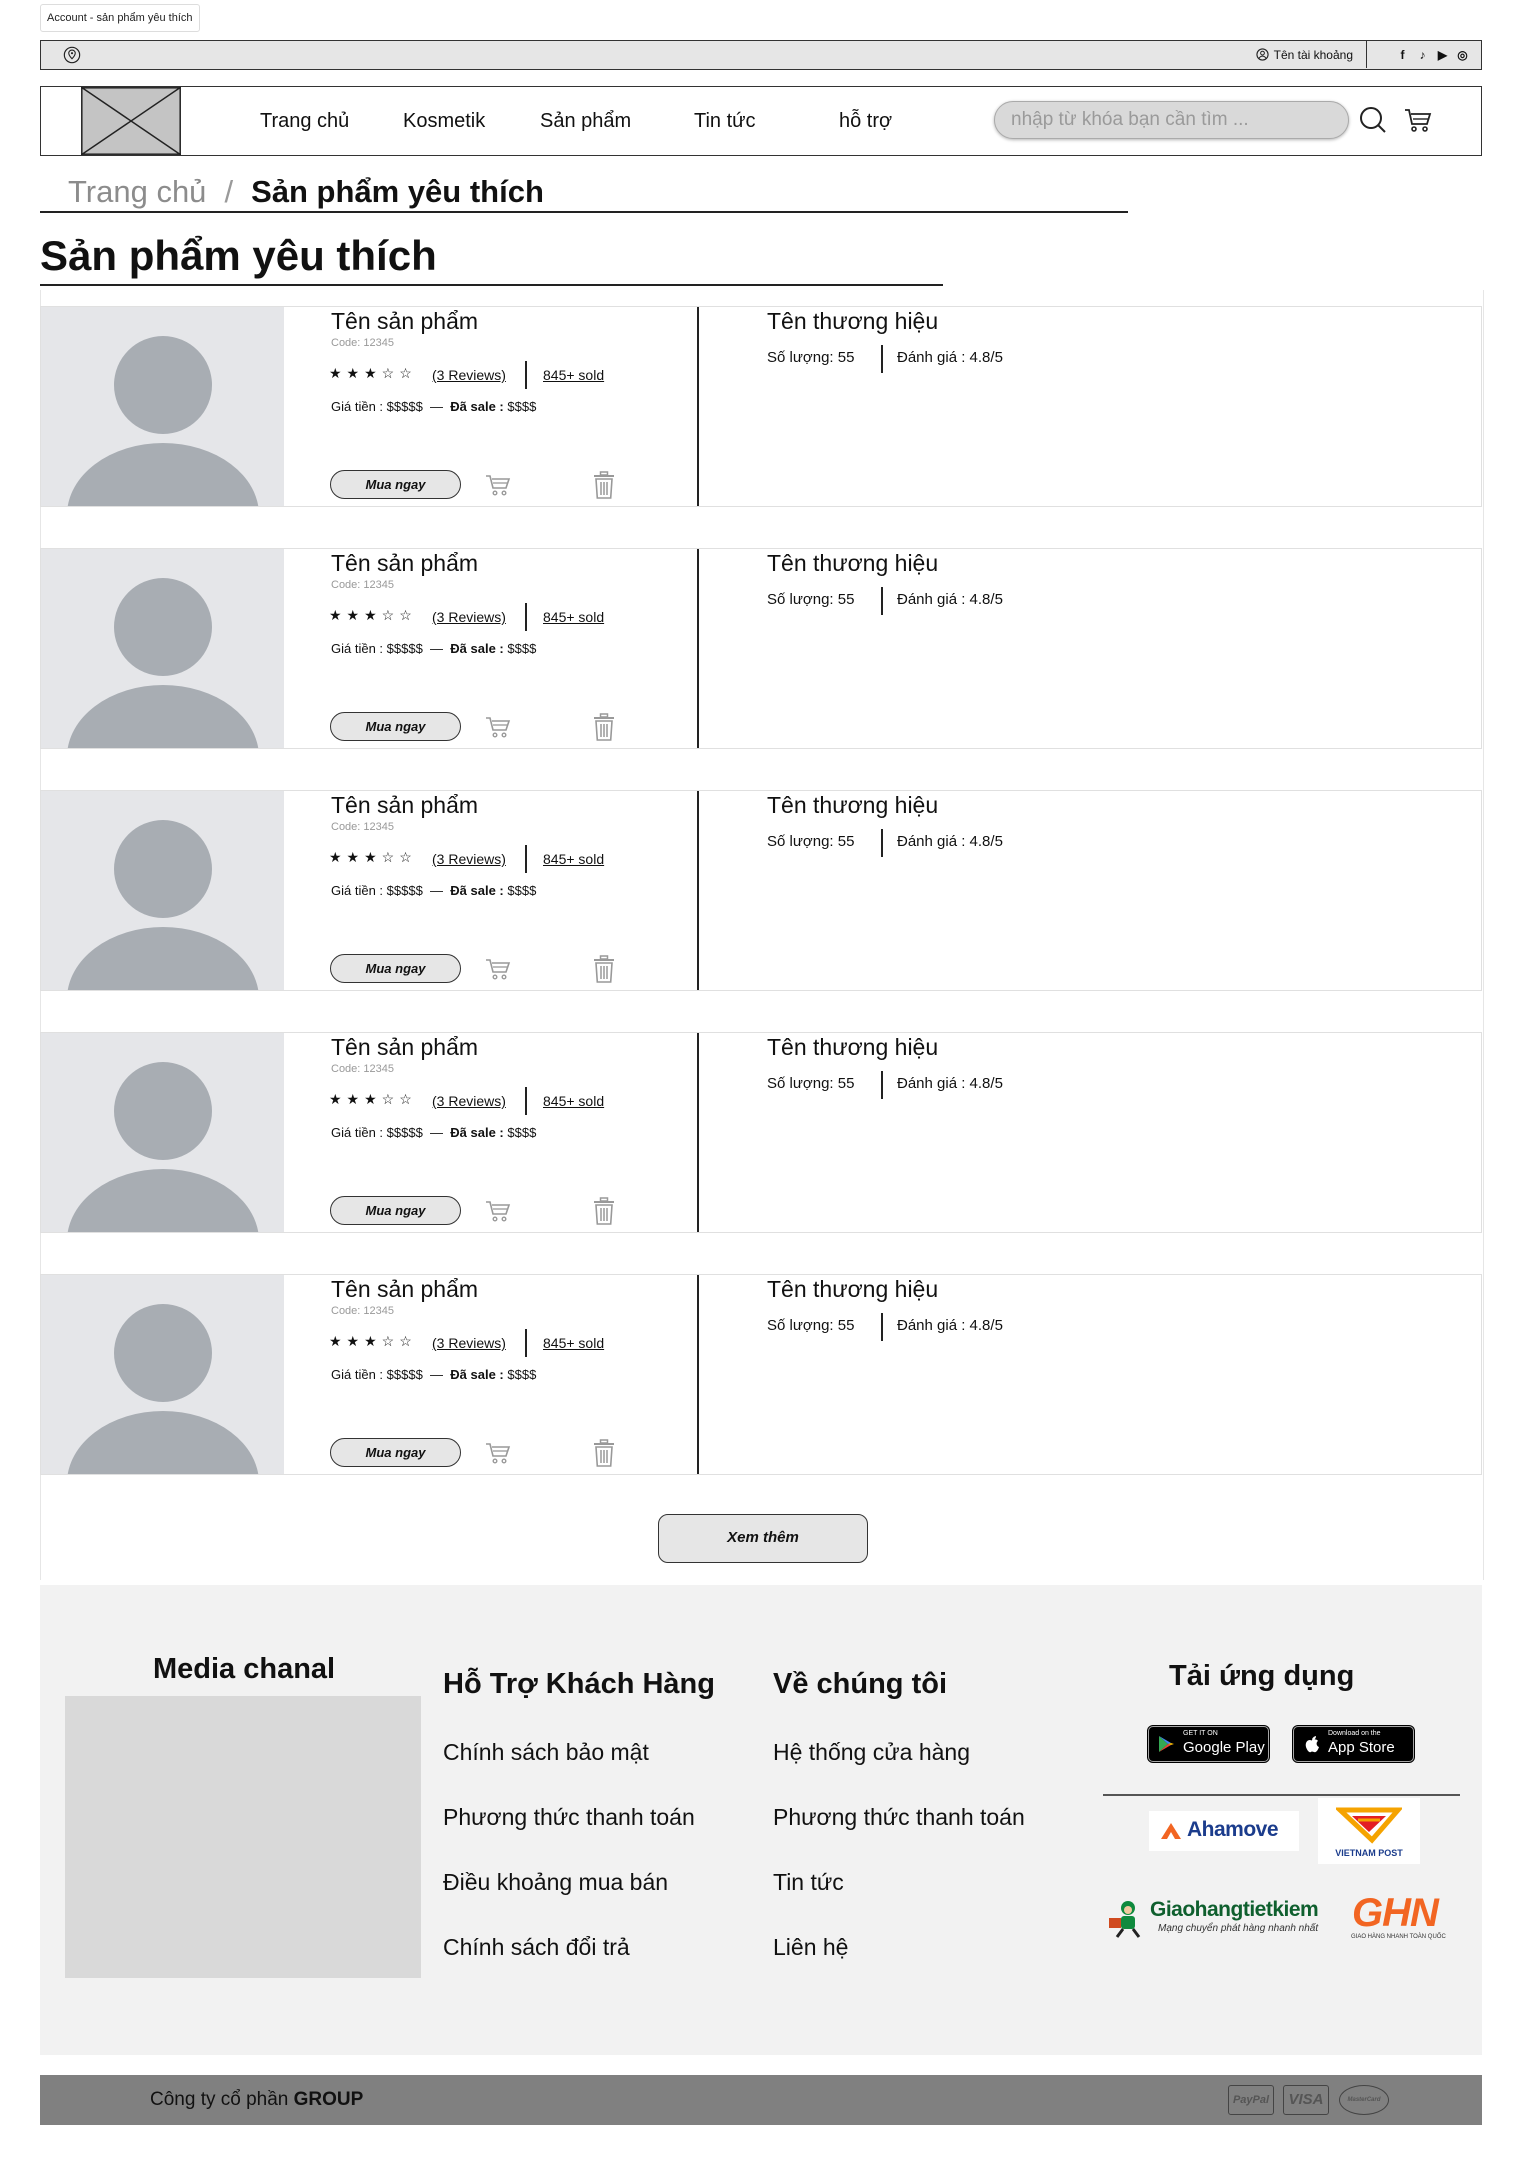 The image size is (1521, 2158). Describe the element at coordinates (1312, 1744) in the screenshot. I see `apple-icon` at that location.